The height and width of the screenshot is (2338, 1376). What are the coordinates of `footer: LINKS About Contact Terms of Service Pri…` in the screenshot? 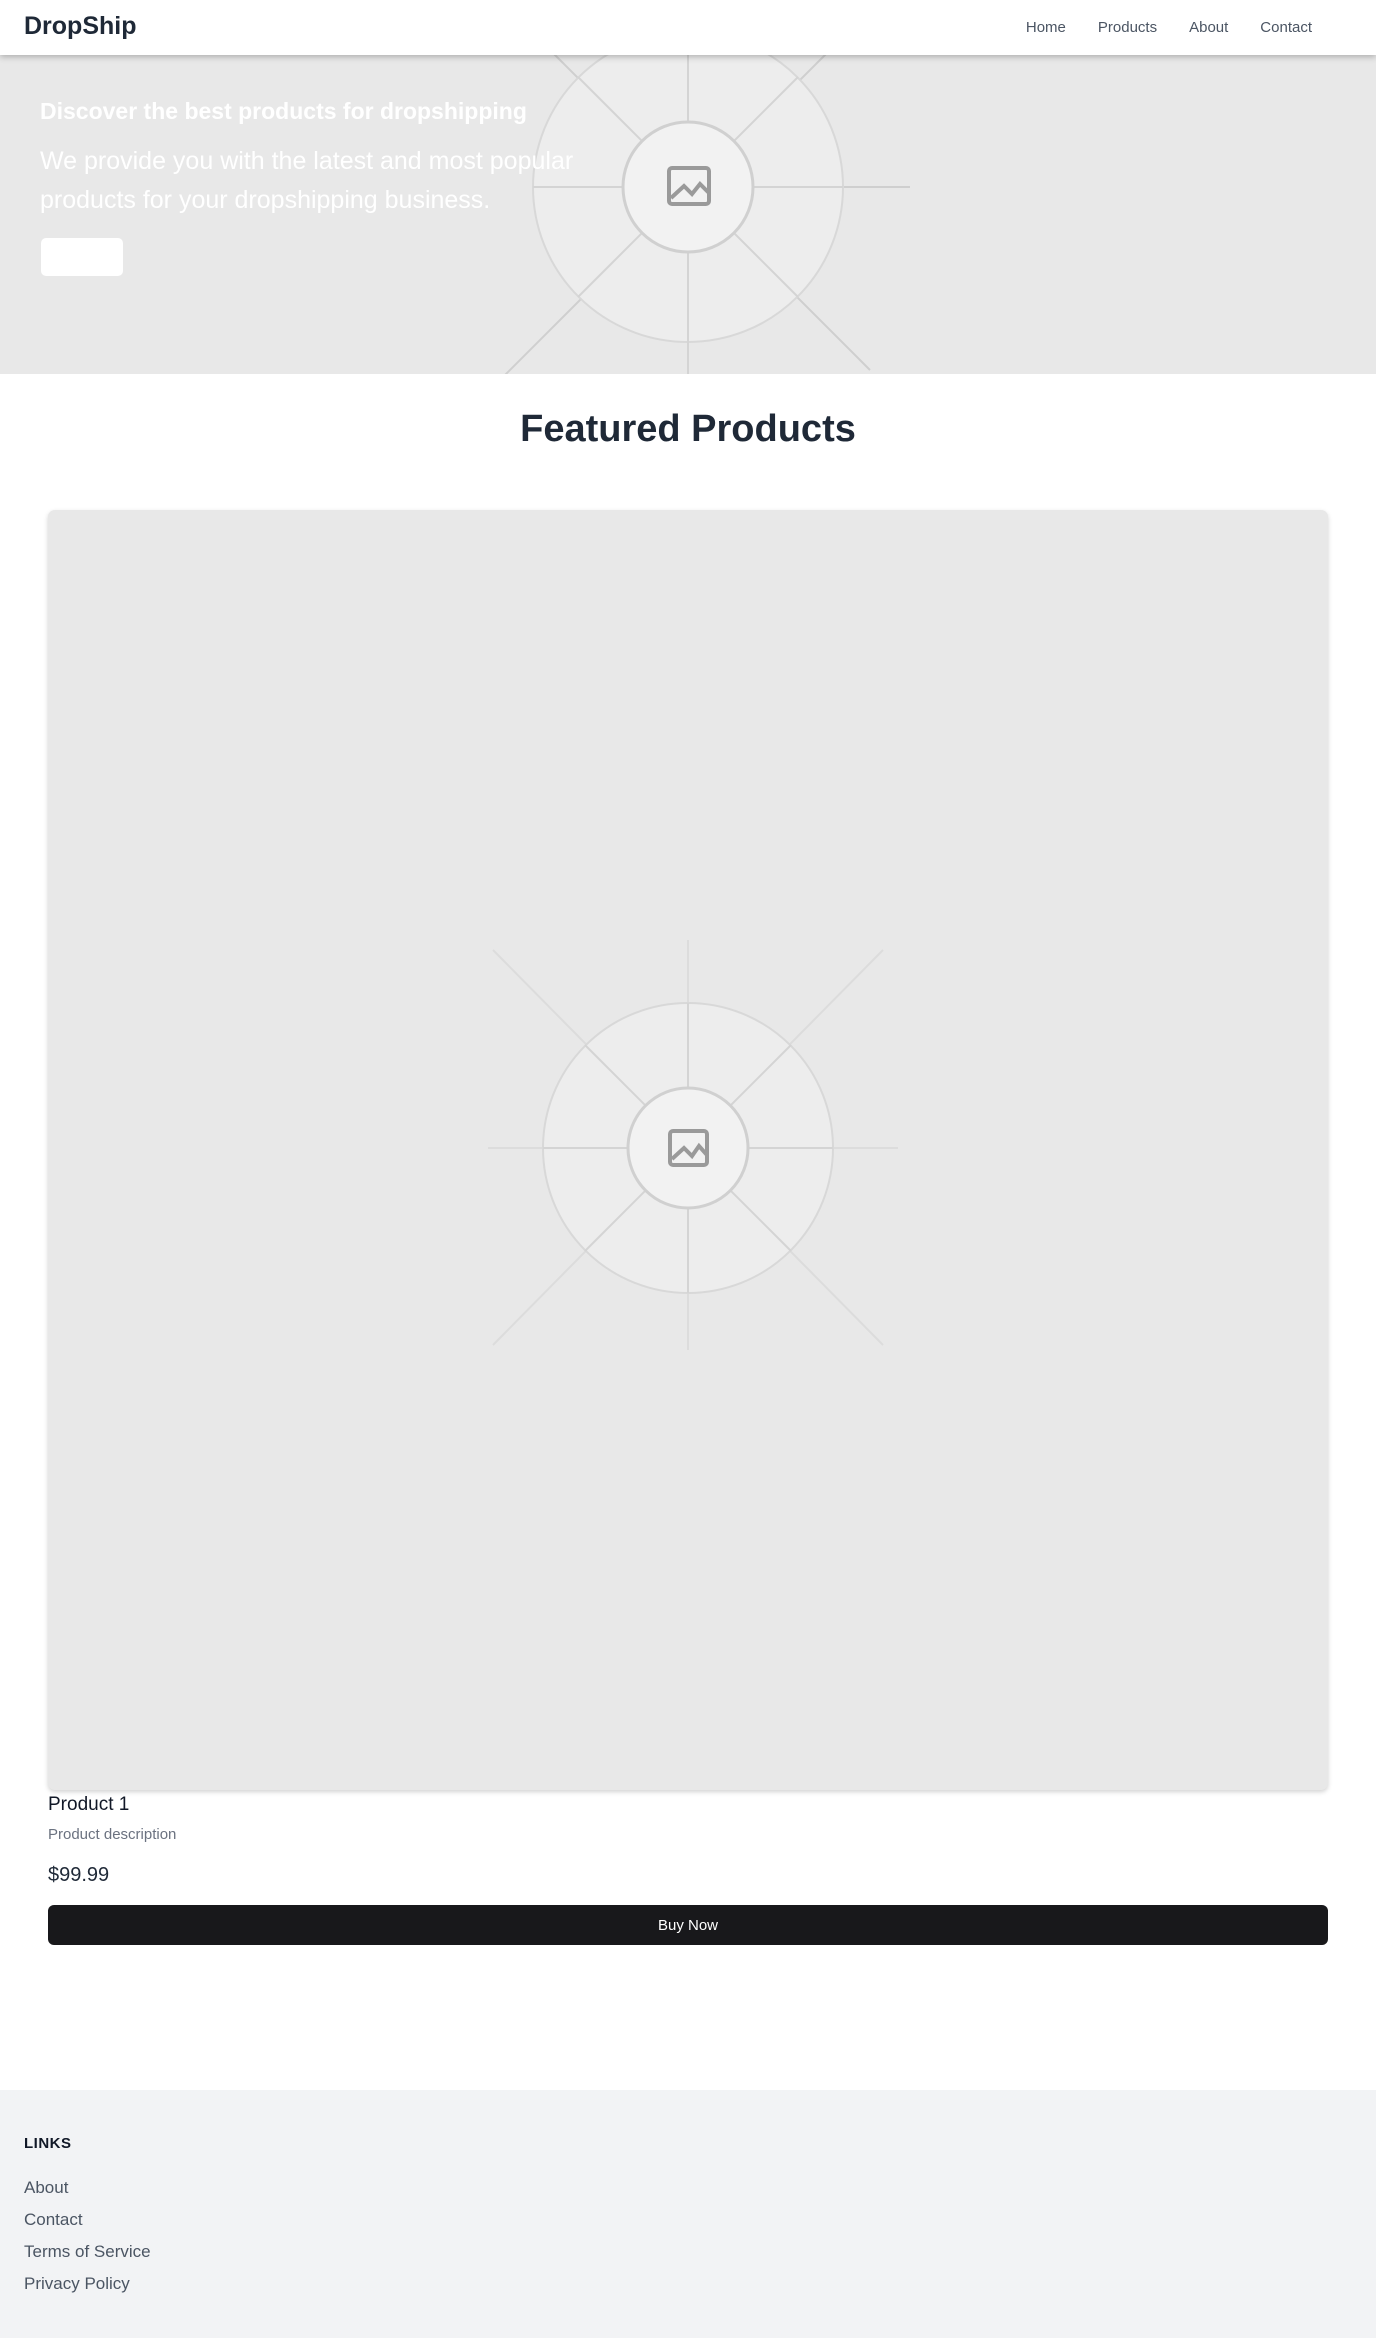 It's located at (688, 2214).